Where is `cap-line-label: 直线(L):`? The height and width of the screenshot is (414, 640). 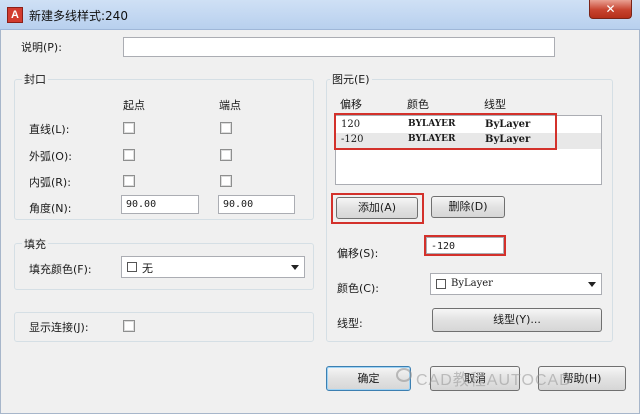 cap-line-label: 直线(L): is located at coordinates (49, 129).